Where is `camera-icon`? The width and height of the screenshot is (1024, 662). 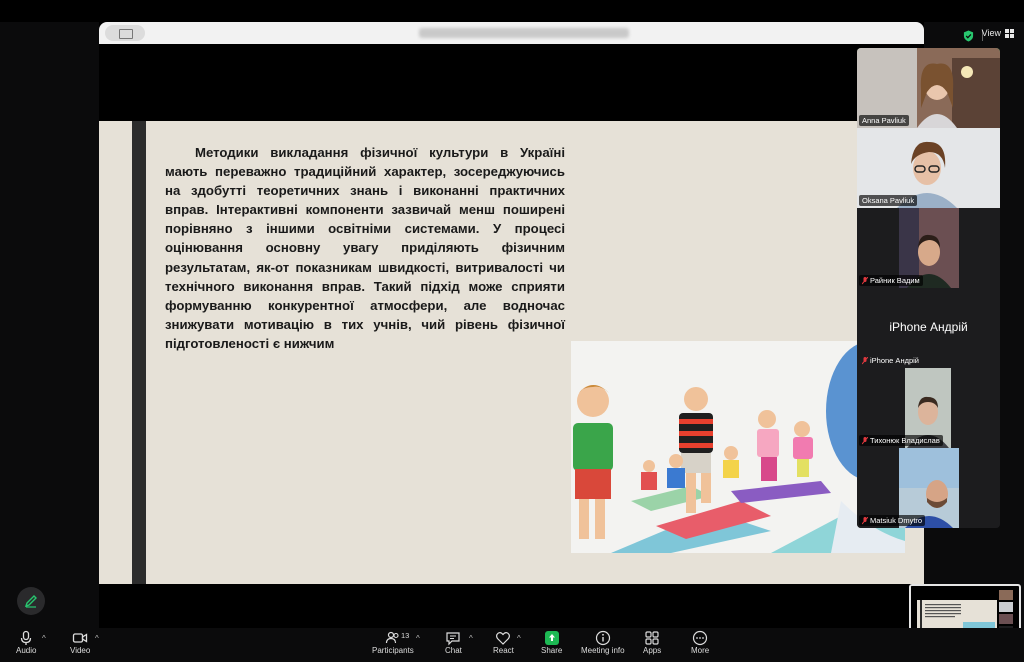 camera-icon is located at coordinates (80, 638).